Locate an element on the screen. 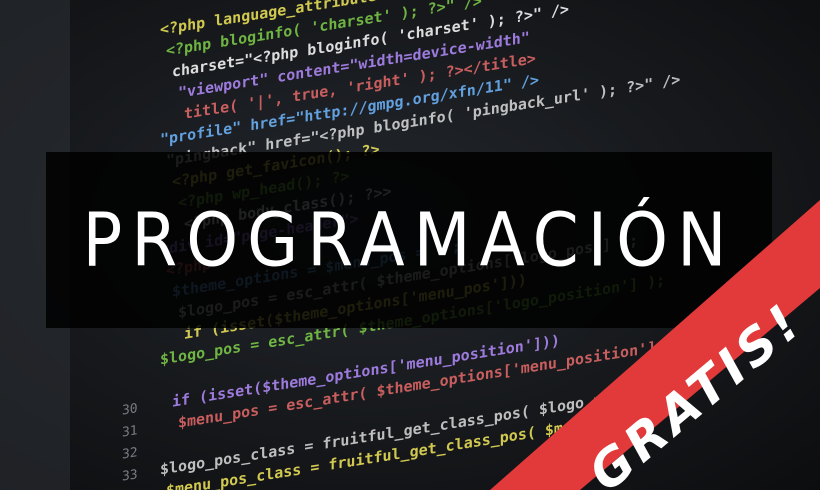 This screenshot has width=820, height=490. line-number: 30 is located at coordinates (130, 409).